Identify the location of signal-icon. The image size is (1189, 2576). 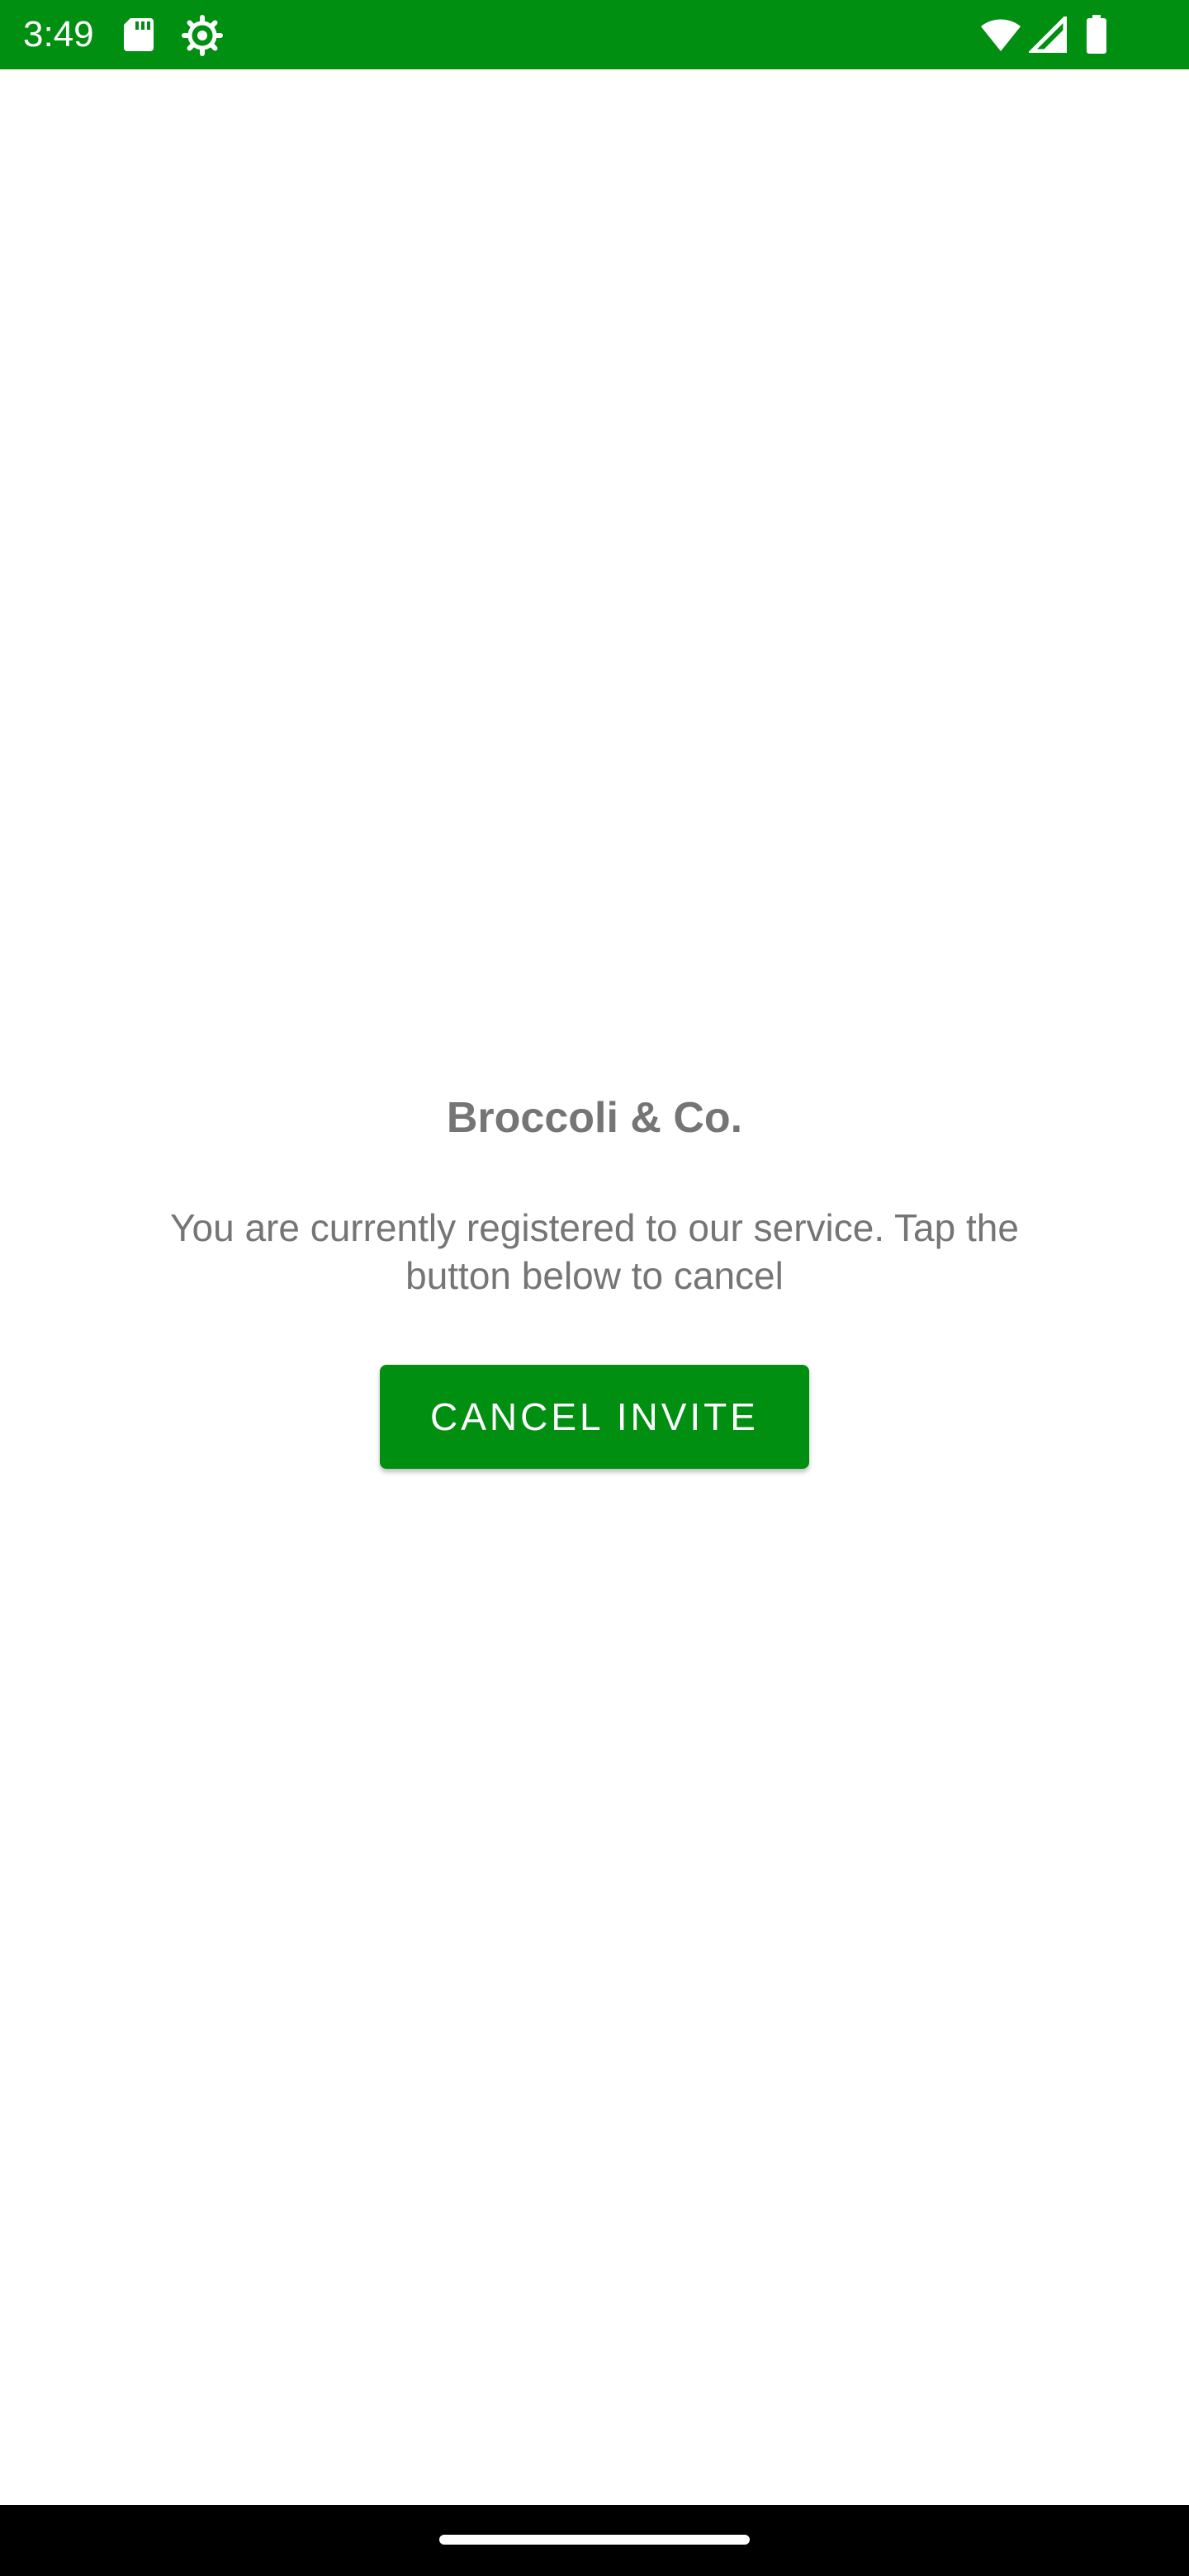
(1047, 34).